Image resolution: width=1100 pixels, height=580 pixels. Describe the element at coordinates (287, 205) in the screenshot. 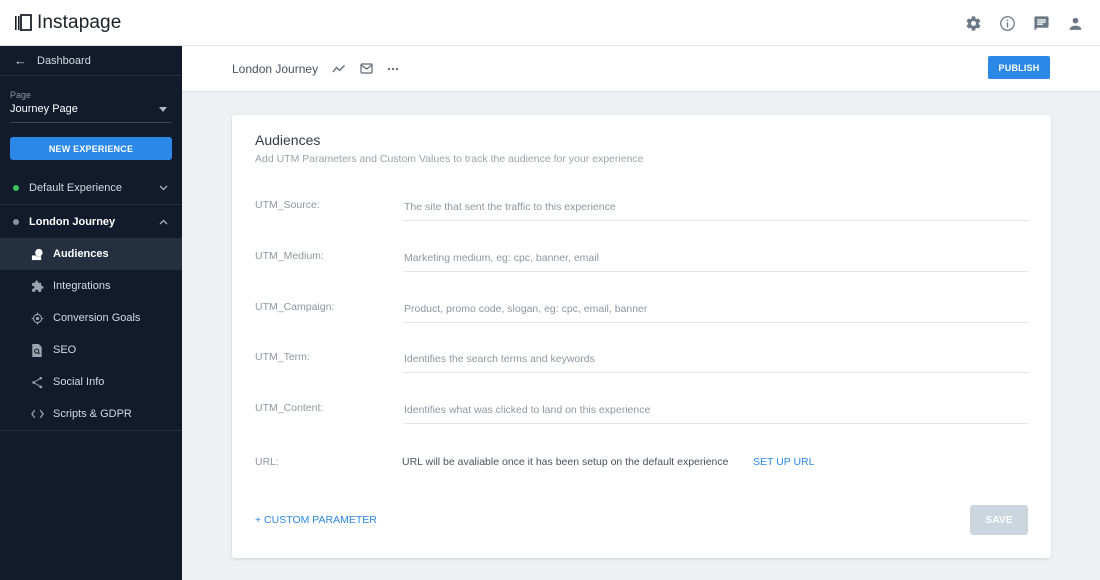

I see `field-label: UTM_Source:` at that location.